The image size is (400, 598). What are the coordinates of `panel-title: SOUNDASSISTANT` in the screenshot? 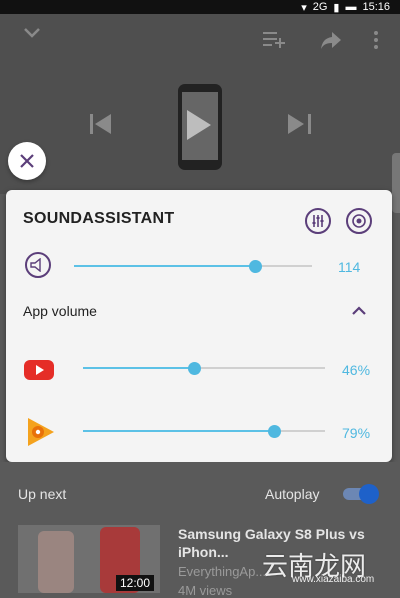 It's located at (99, 218).